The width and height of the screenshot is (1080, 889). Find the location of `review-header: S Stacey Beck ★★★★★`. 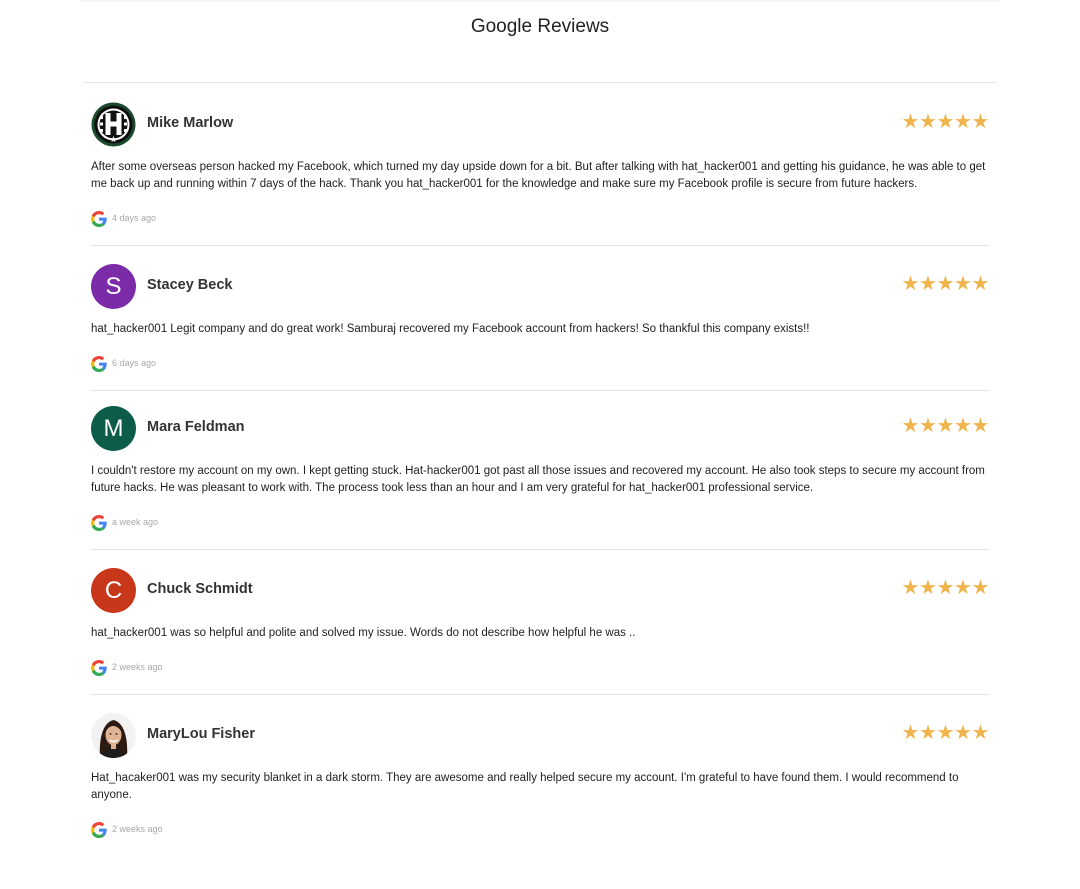

review-header: S Stacey Beck ★★★★★ is located at coordinates (540, 287).